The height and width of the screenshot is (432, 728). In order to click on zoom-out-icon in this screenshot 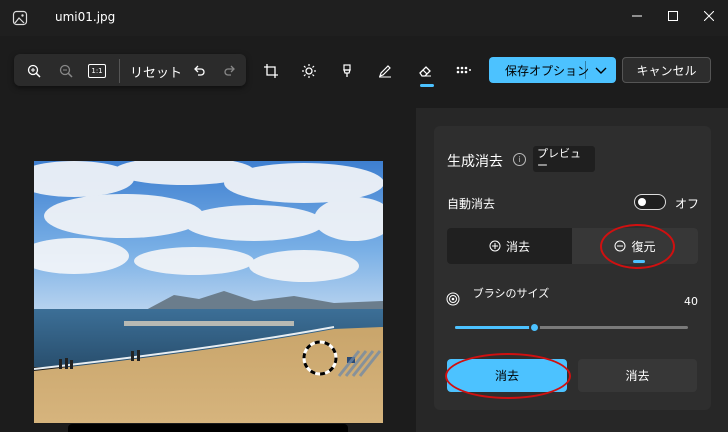, I will do `click(66, 71)`.